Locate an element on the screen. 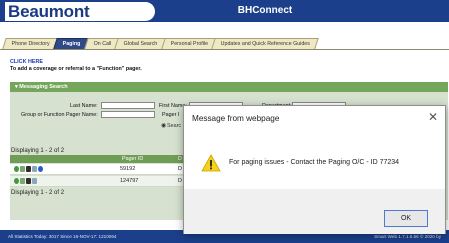 The width and height of the screenshot is (449, 243). search-button: Searc is located at coordinates (174, 126).